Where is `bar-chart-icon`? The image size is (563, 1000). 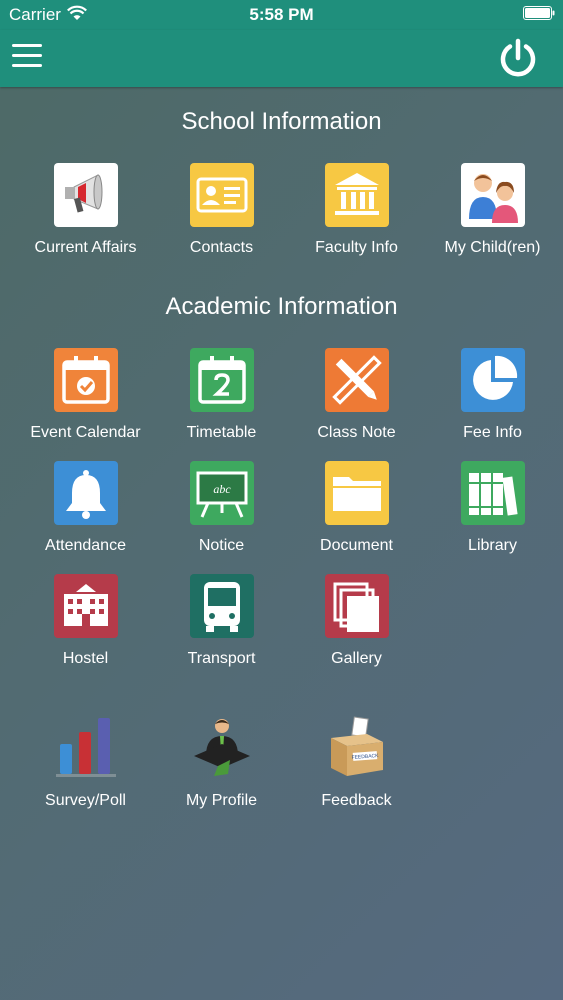 bar-chart-icon is located at coordinates (86, 748).